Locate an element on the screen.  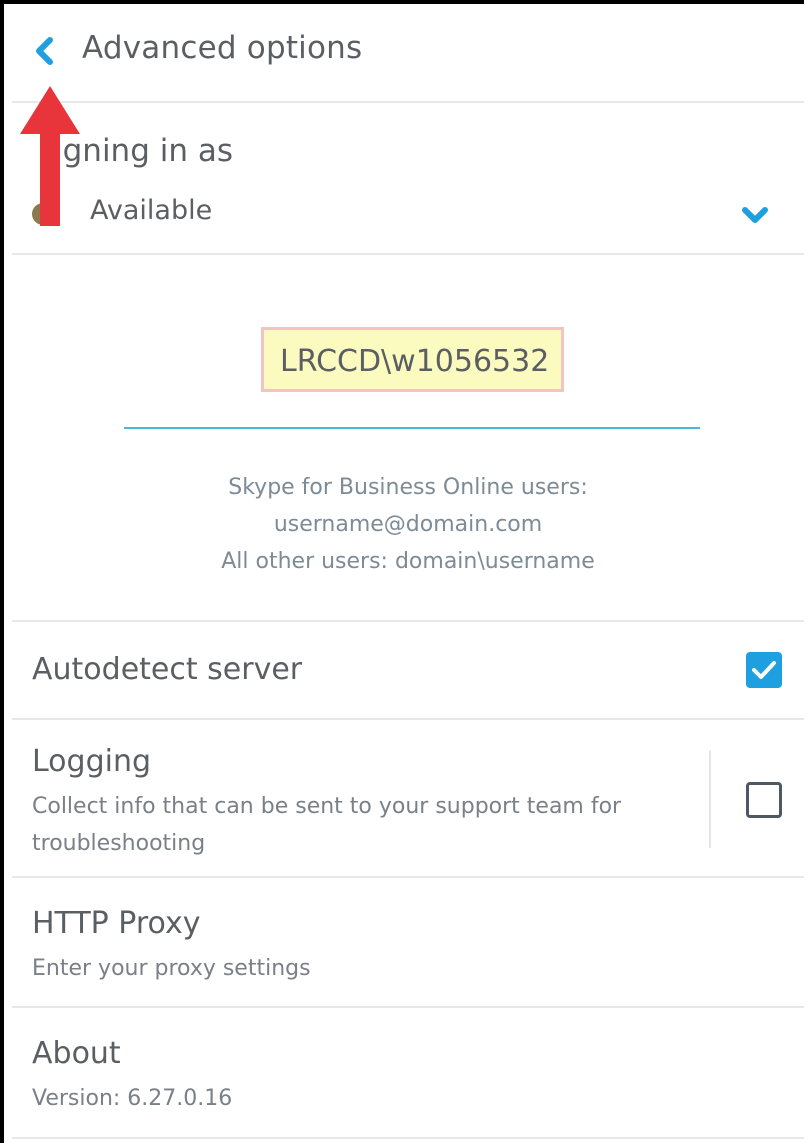
http-proxy-row: HTTP Proxy Enter your proxy settings is located at coordinates (408, 943).